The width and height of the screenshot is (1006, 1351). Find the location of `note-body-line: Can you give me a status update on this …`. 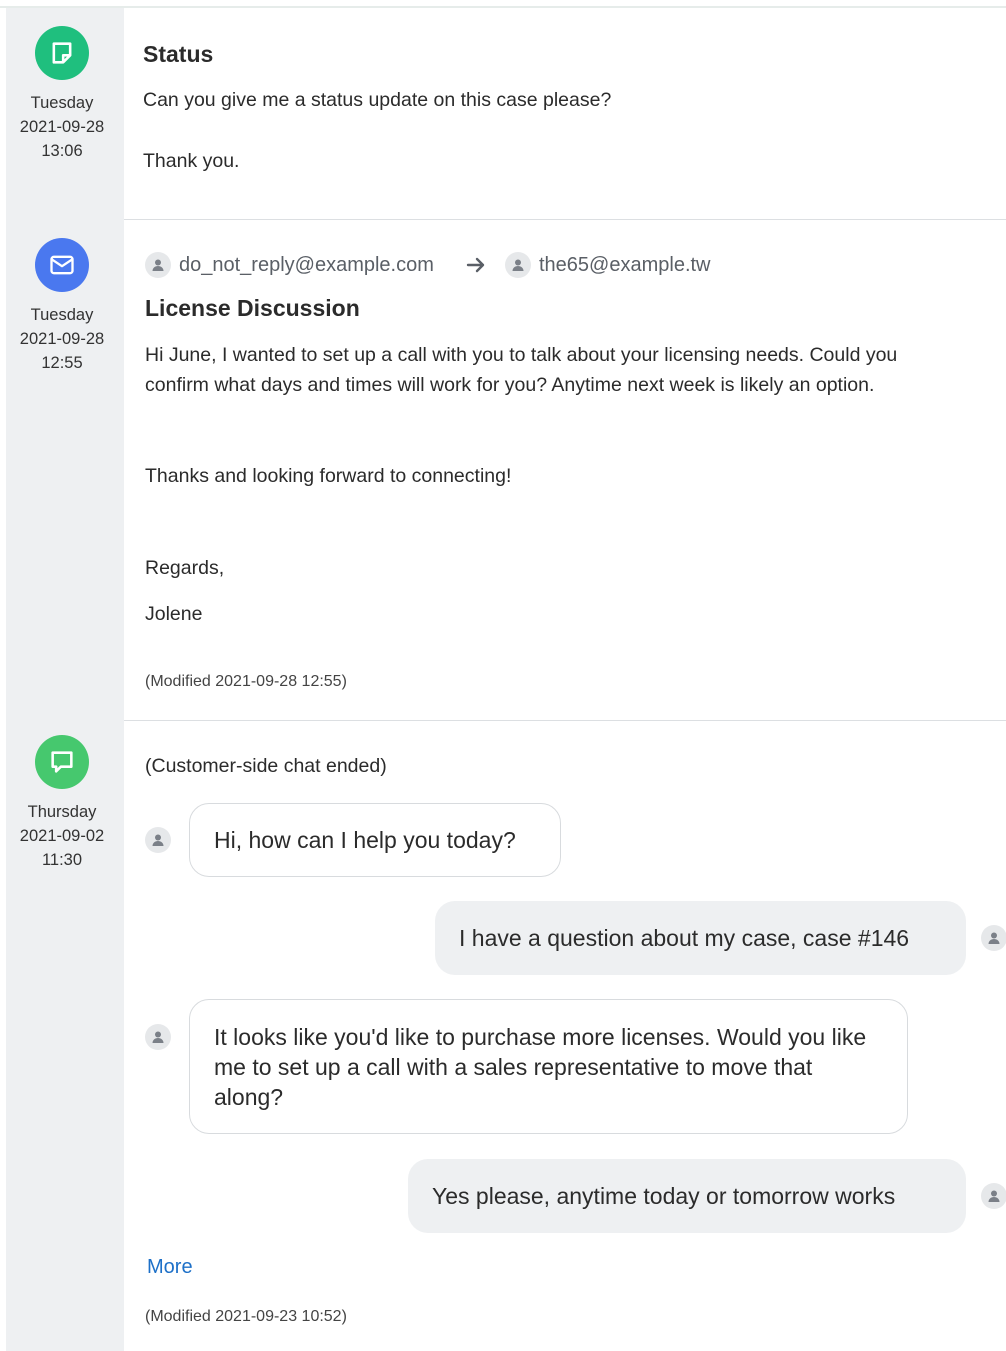

note-body-line: Can you give me a status update on this … is located at coordinates (377, 100).